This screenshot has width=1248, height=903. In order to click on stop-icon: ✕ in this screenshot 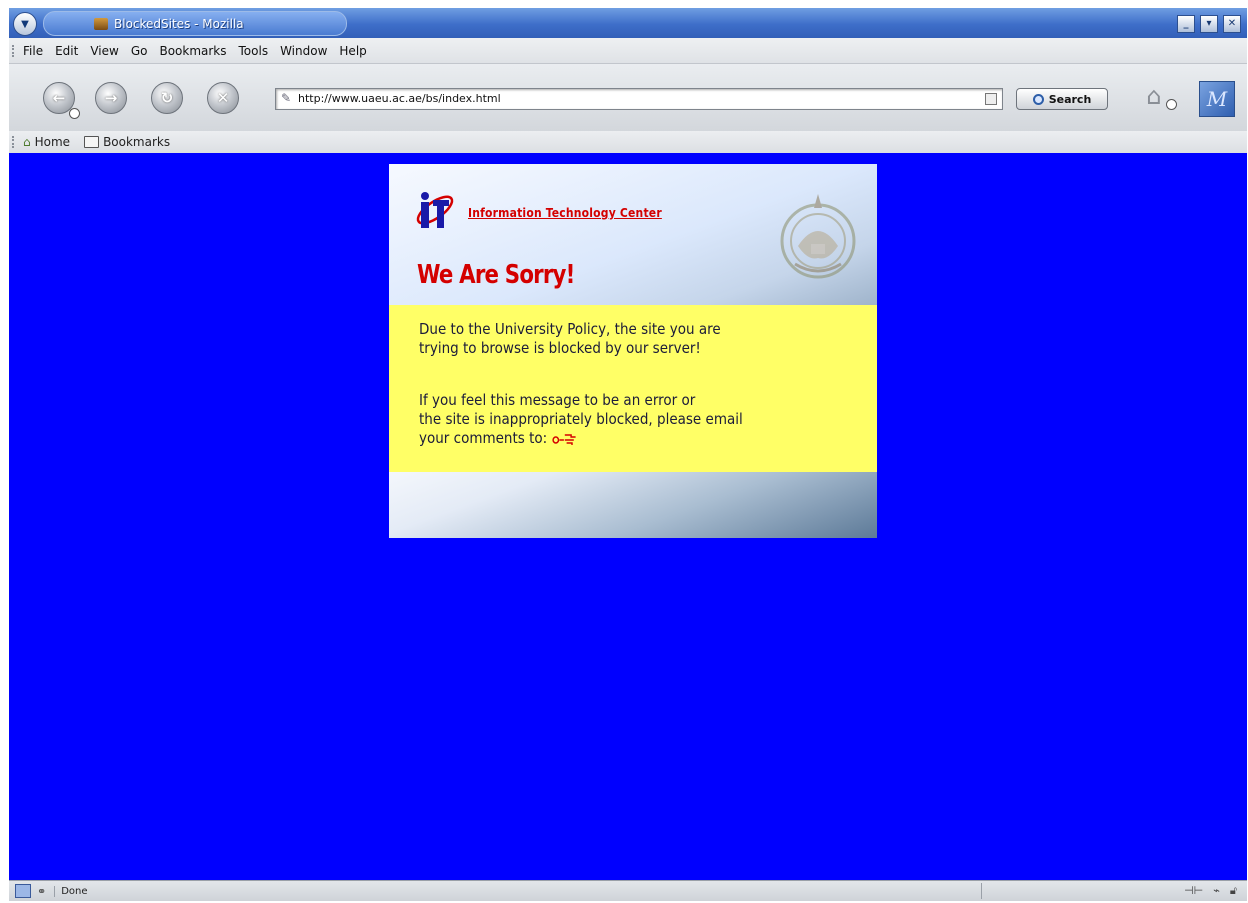, I will do `click(223, 98)`.